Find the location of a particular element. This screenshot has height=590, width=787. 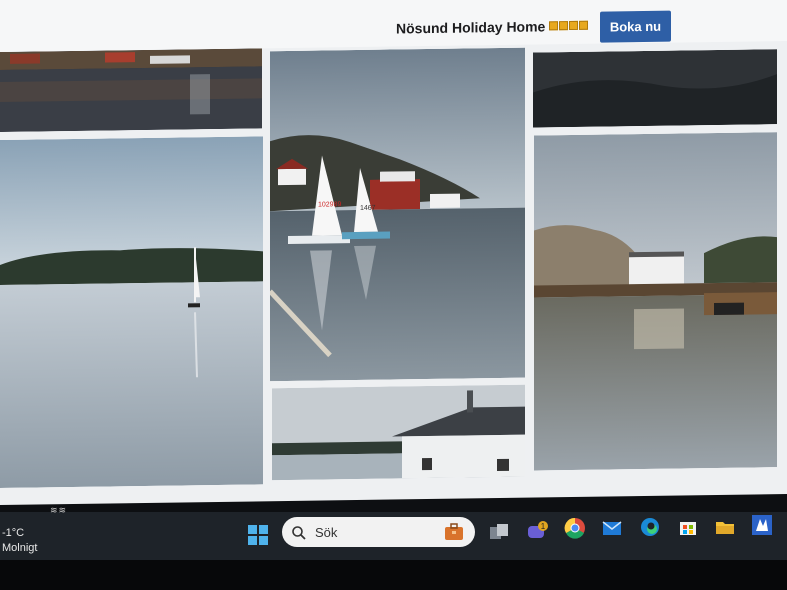

chat-badge: 1 is located at coordinates (543, 526).